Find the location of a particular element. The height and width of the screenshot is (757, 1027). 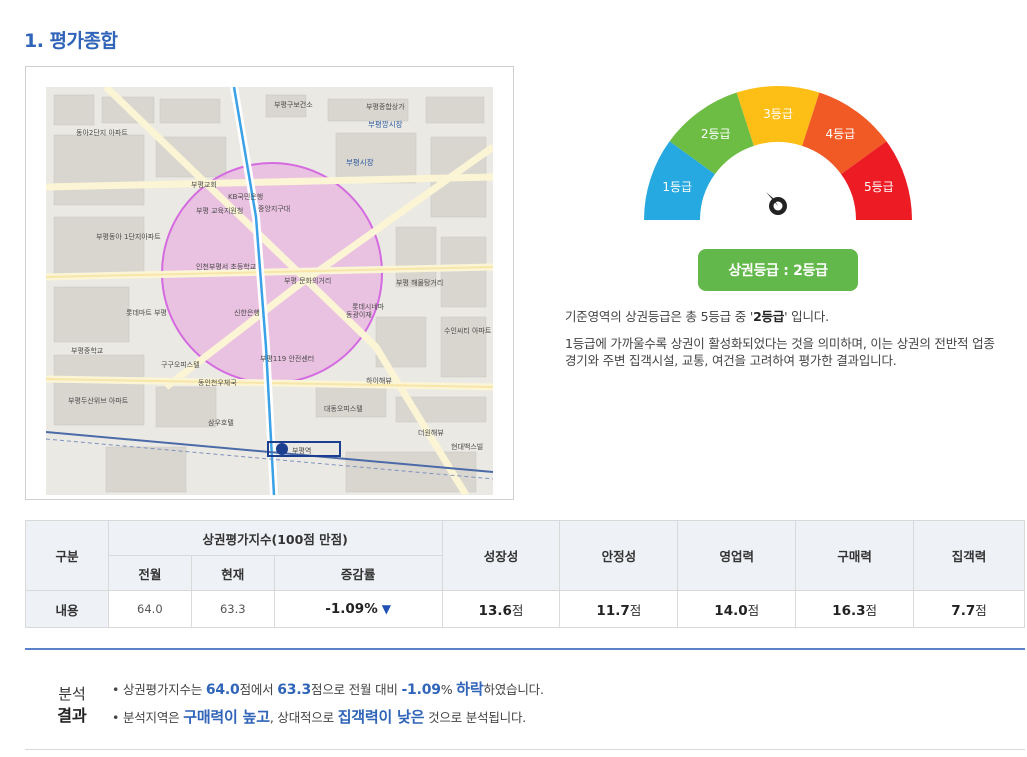

header-index-group: 상권평가지수(100점 만점) is located at coordinates (275, 538).